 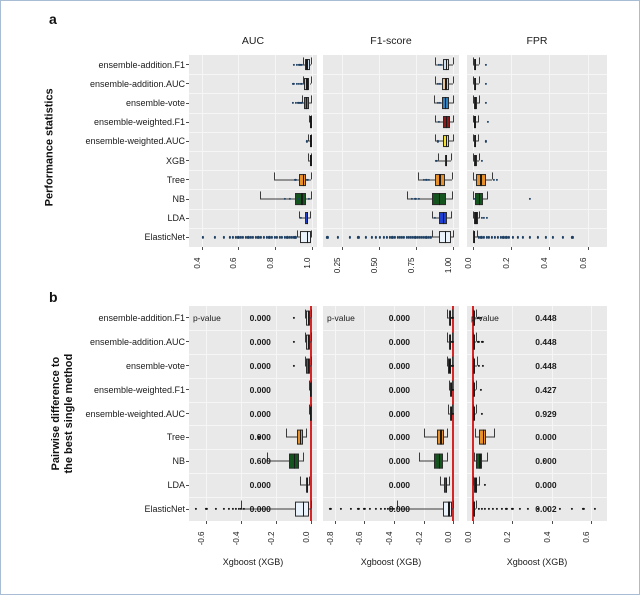 What do you see at coordinates (155, 103) in the screenshot?
I see `row-label: ensemble-vote` at bounding box center [155, 103].